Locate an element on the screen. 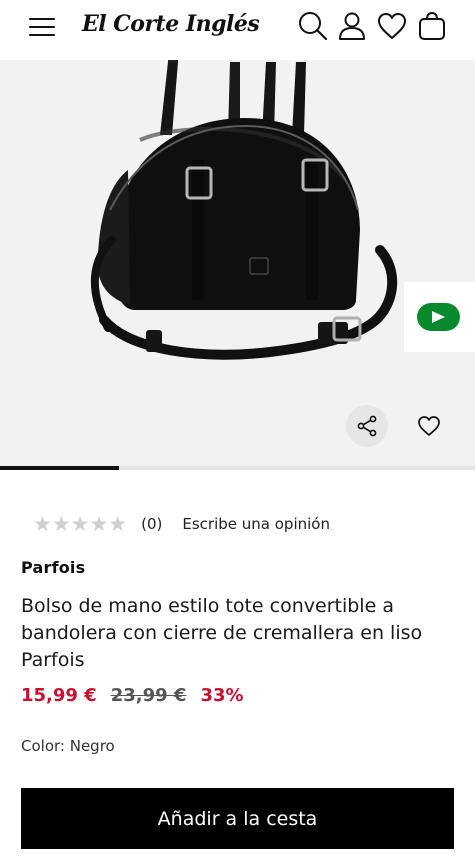  header: El Corte Inglés is located at coordinates (237, 30).